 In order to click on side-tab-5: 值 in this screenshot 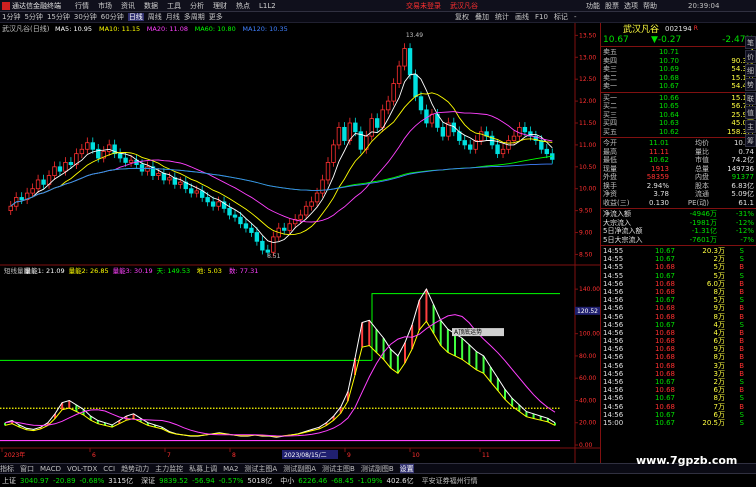, I will do `click(750, 112)`.